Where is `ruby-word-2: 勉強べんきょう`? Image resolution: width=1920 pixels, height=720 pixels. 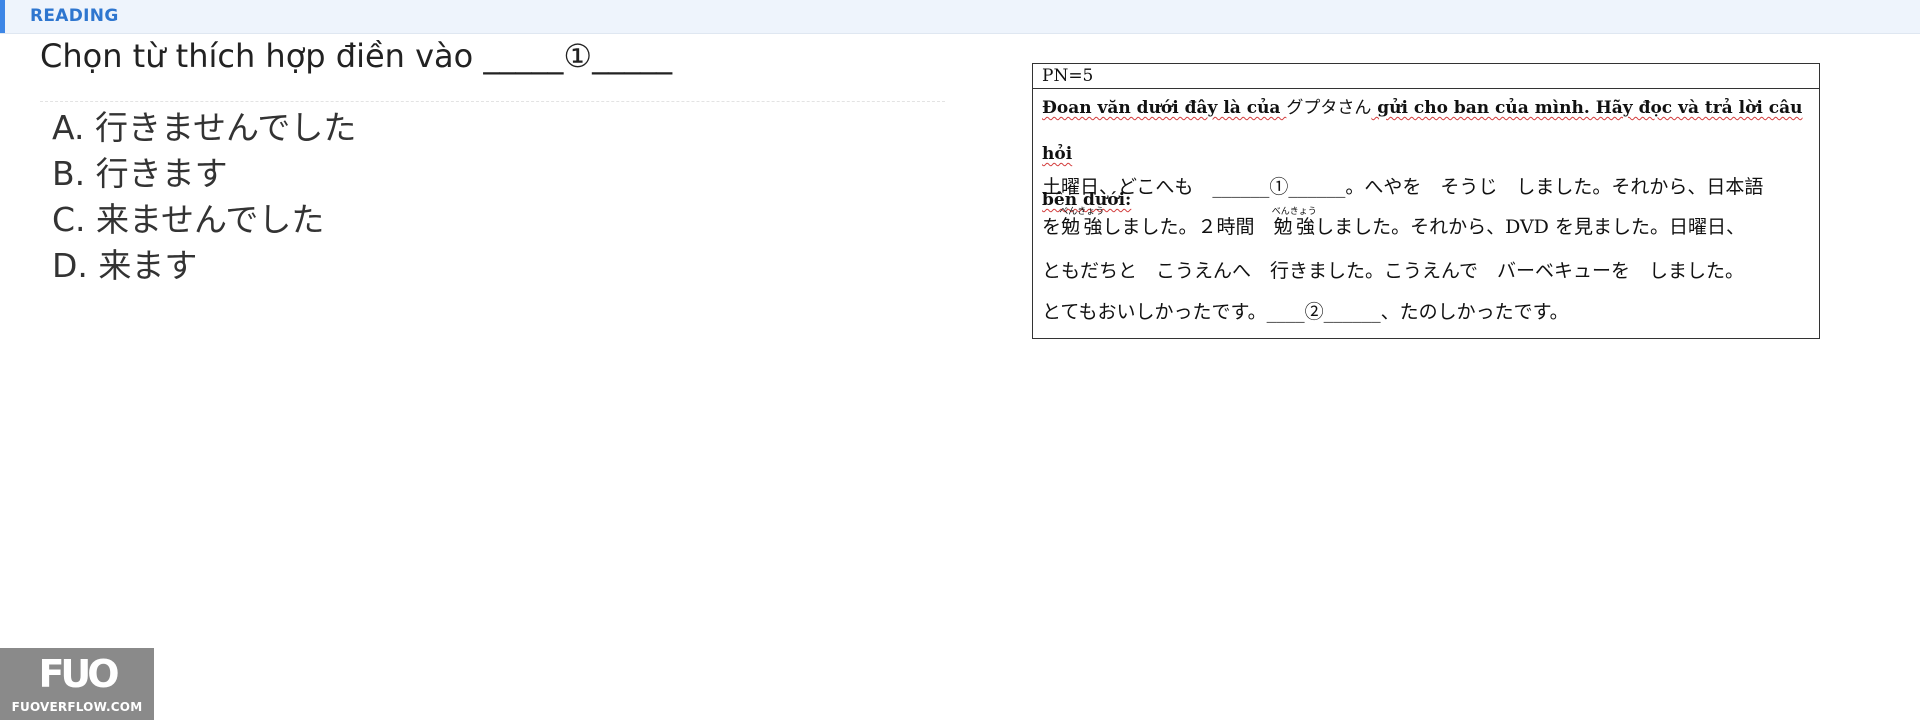
ruby-word-2: 勉強べんきょう is located at coordinates (1294, 222).